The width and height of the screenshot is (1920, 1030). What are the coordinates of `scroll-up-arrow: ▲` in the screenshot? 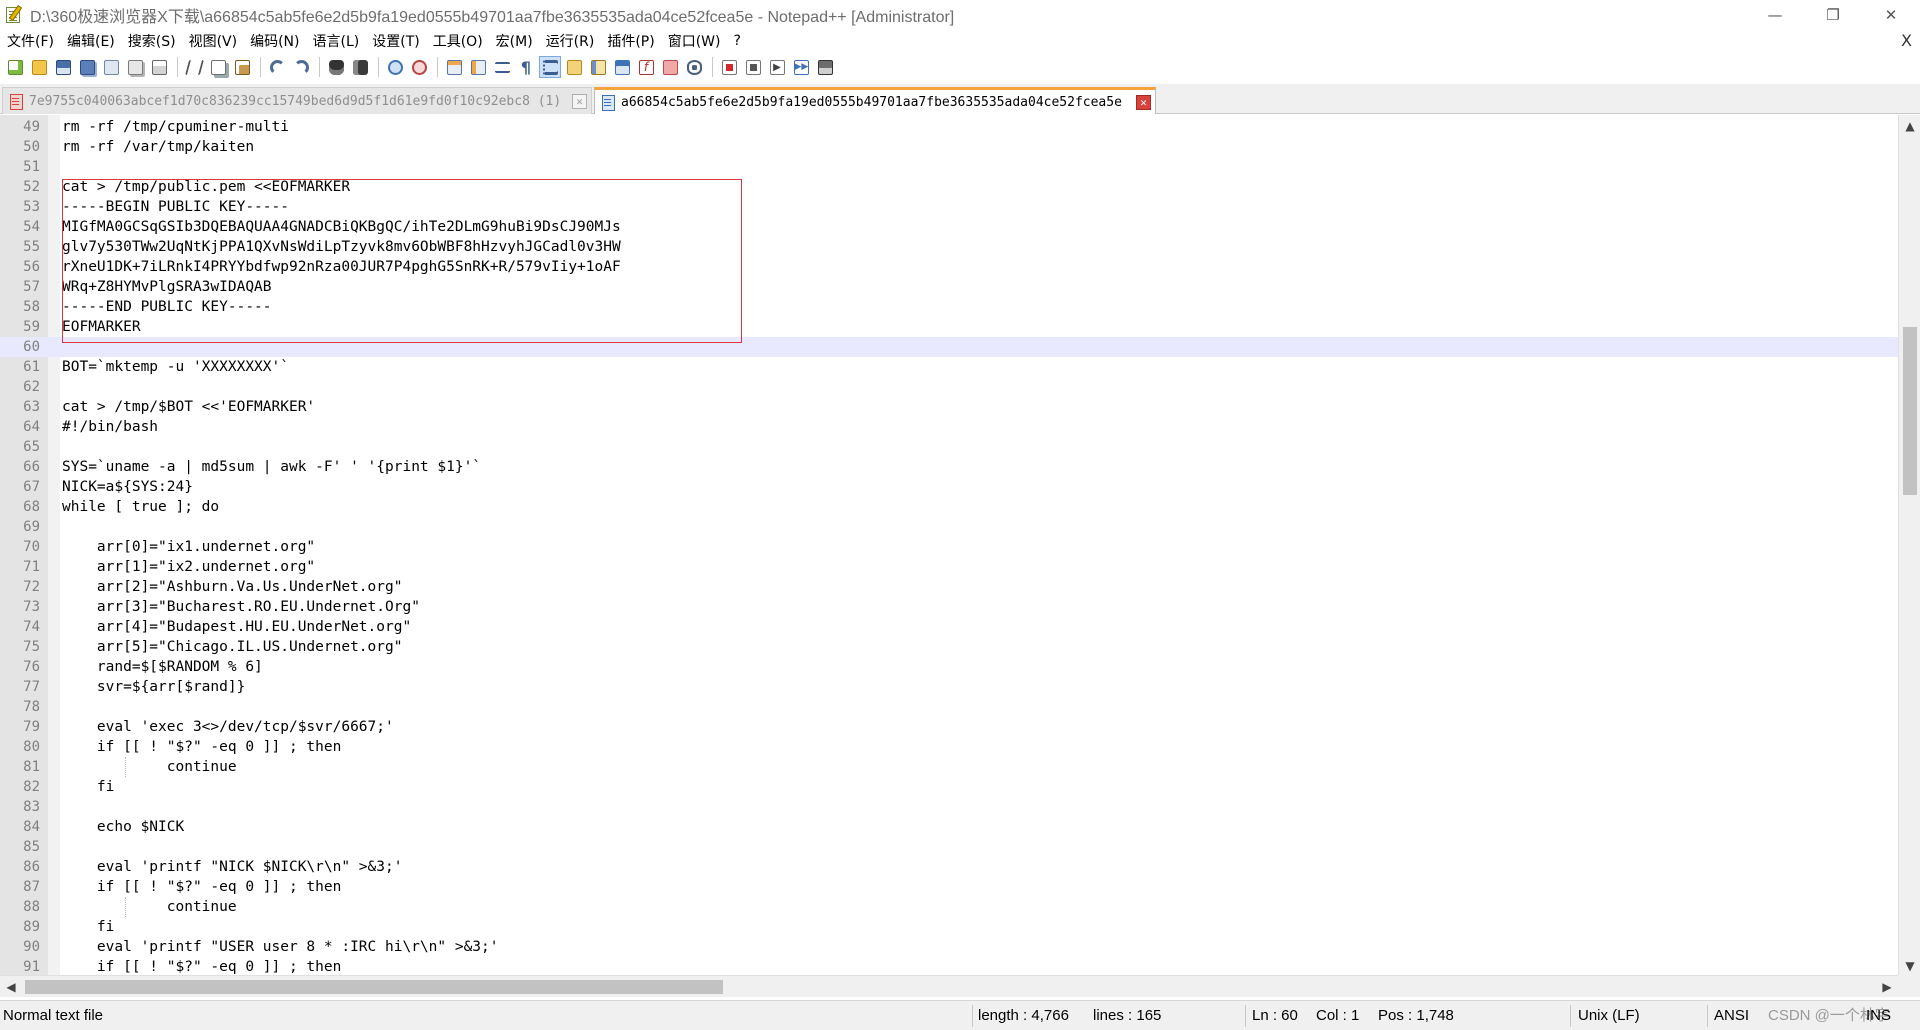 It's located at (1909, 126).